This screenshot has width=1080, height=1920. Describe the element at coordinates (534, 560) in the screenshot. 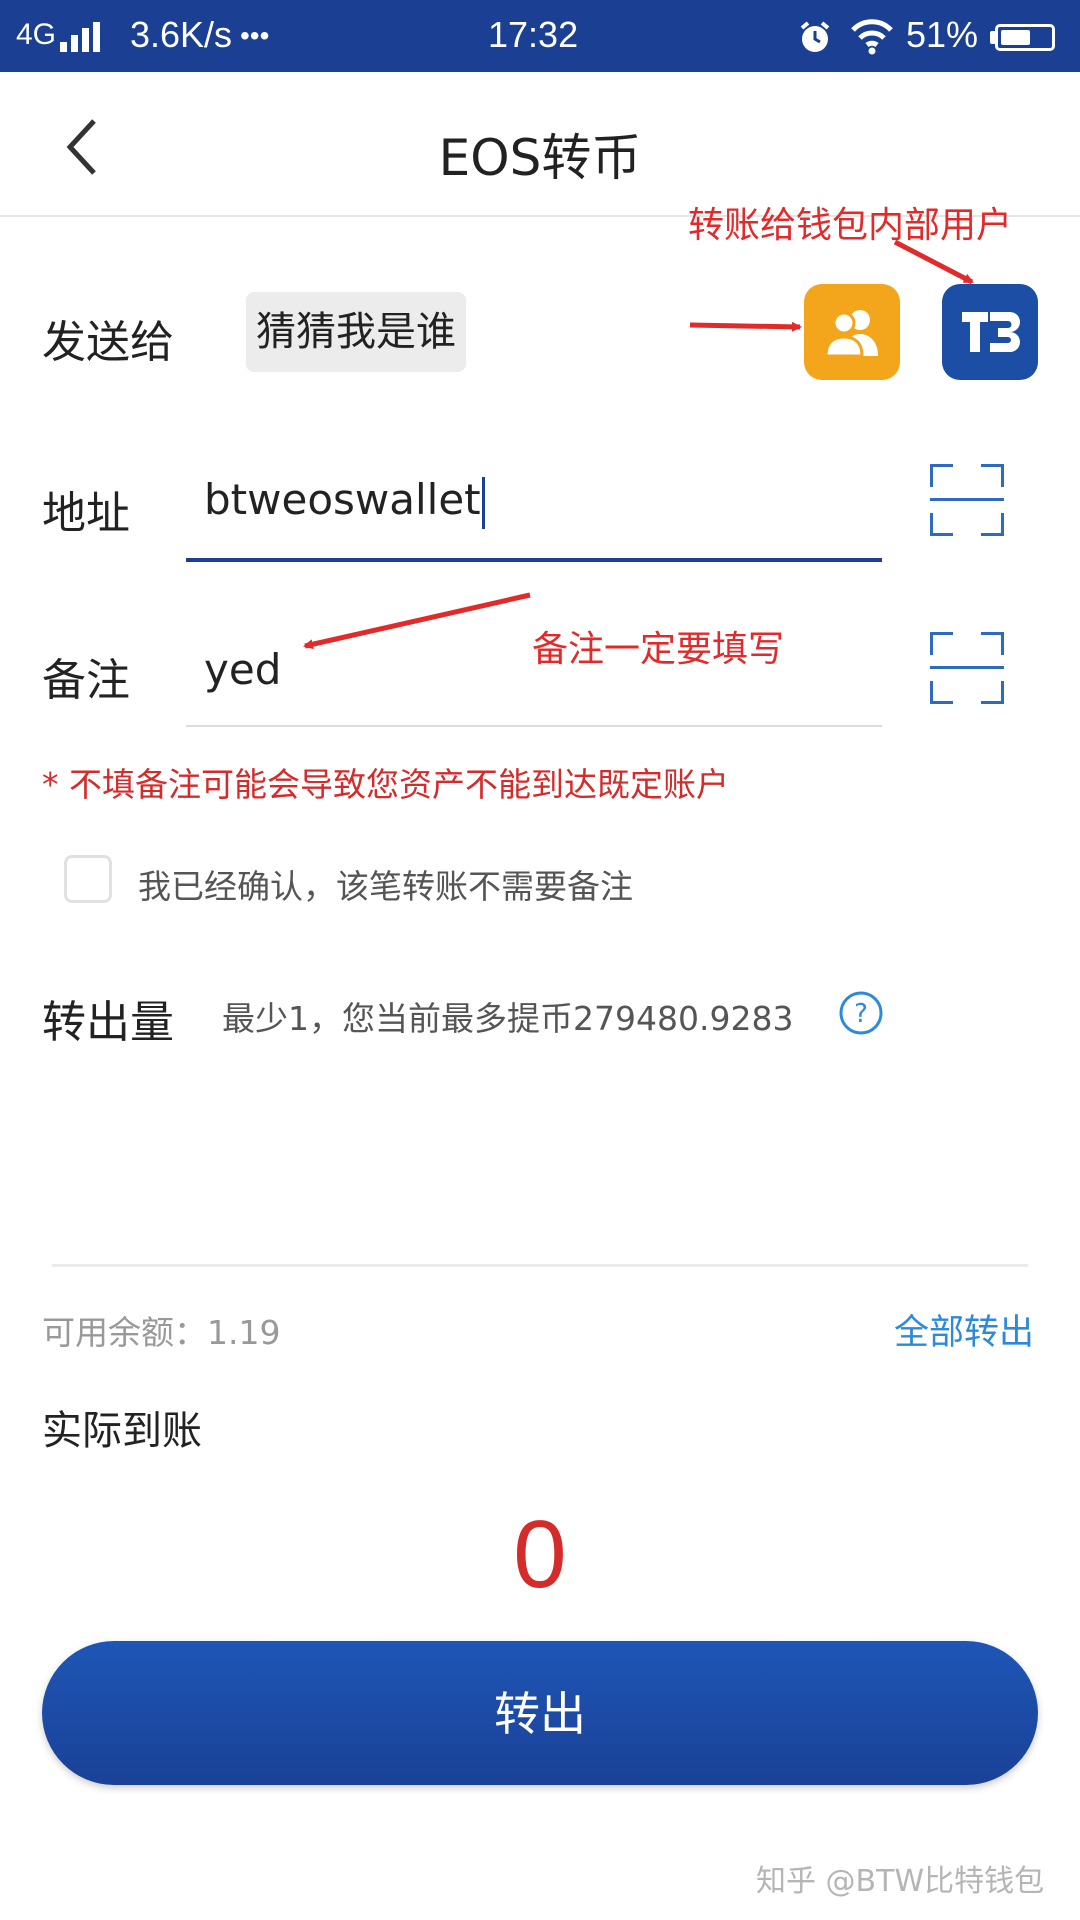

I see `address-underline` at that location.